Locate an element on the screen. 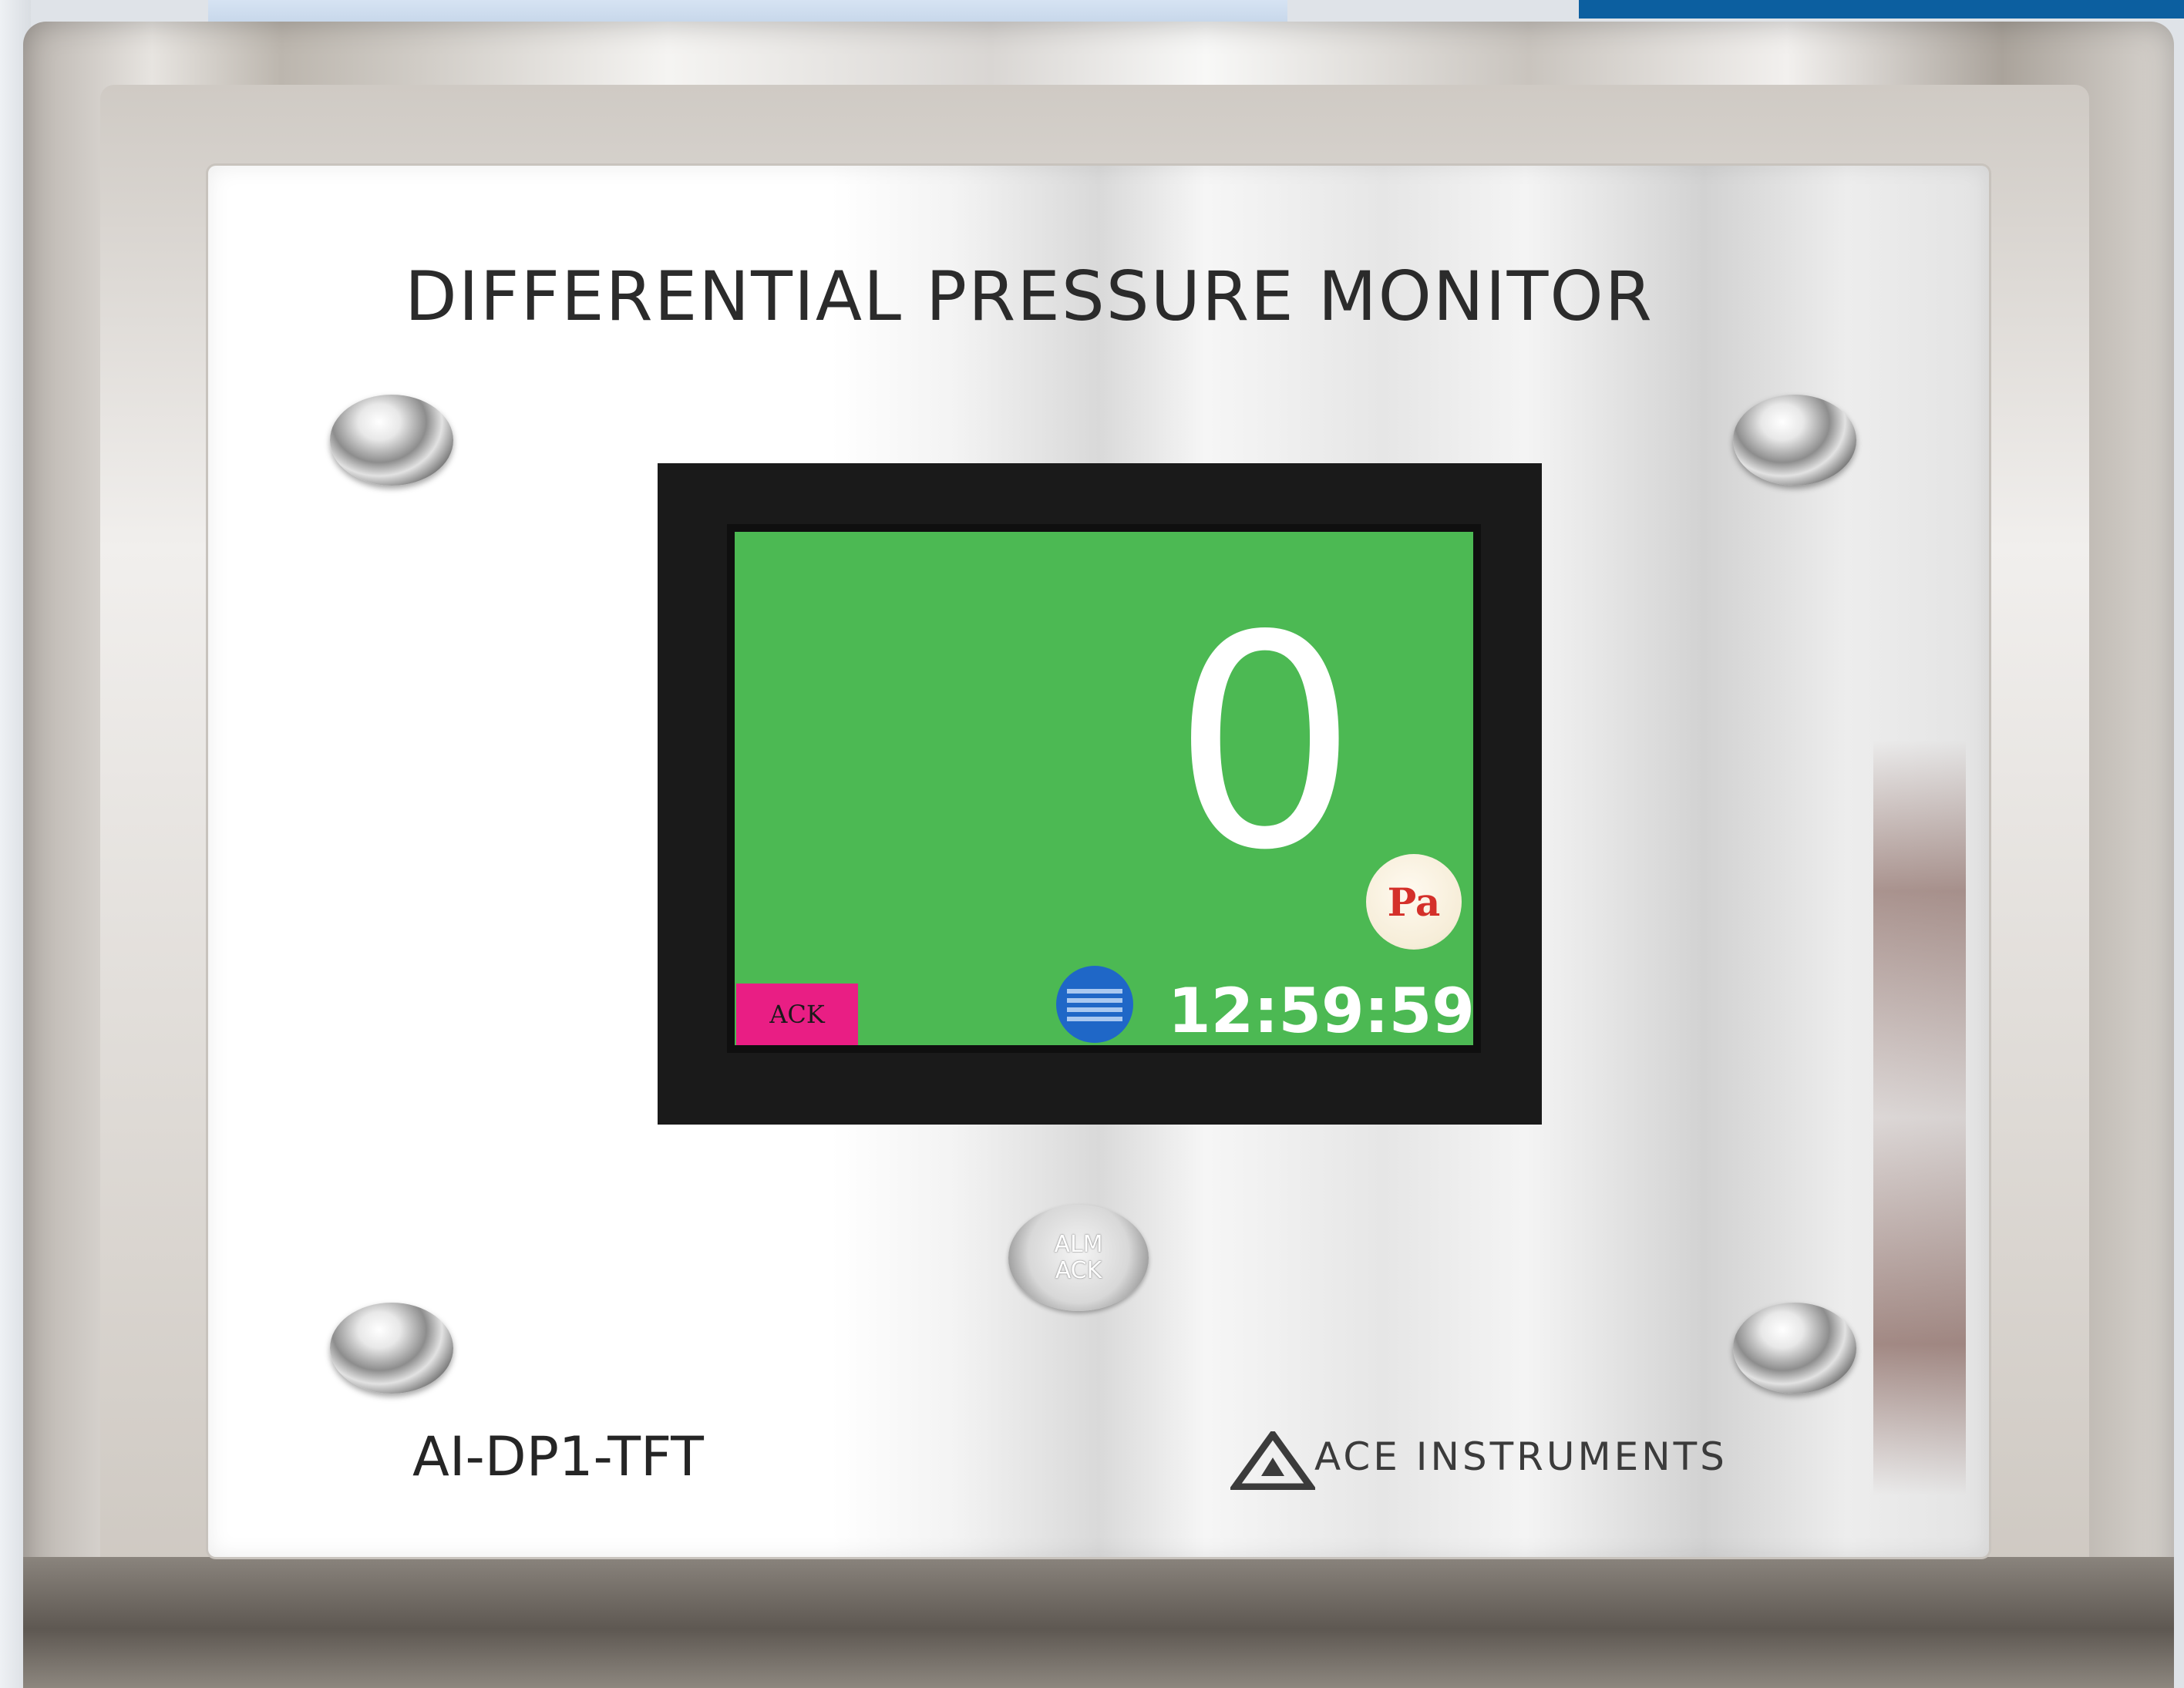 This screenshot has width=2184, height=1688. plate-reflection is located at coordinates (1919, 1117).